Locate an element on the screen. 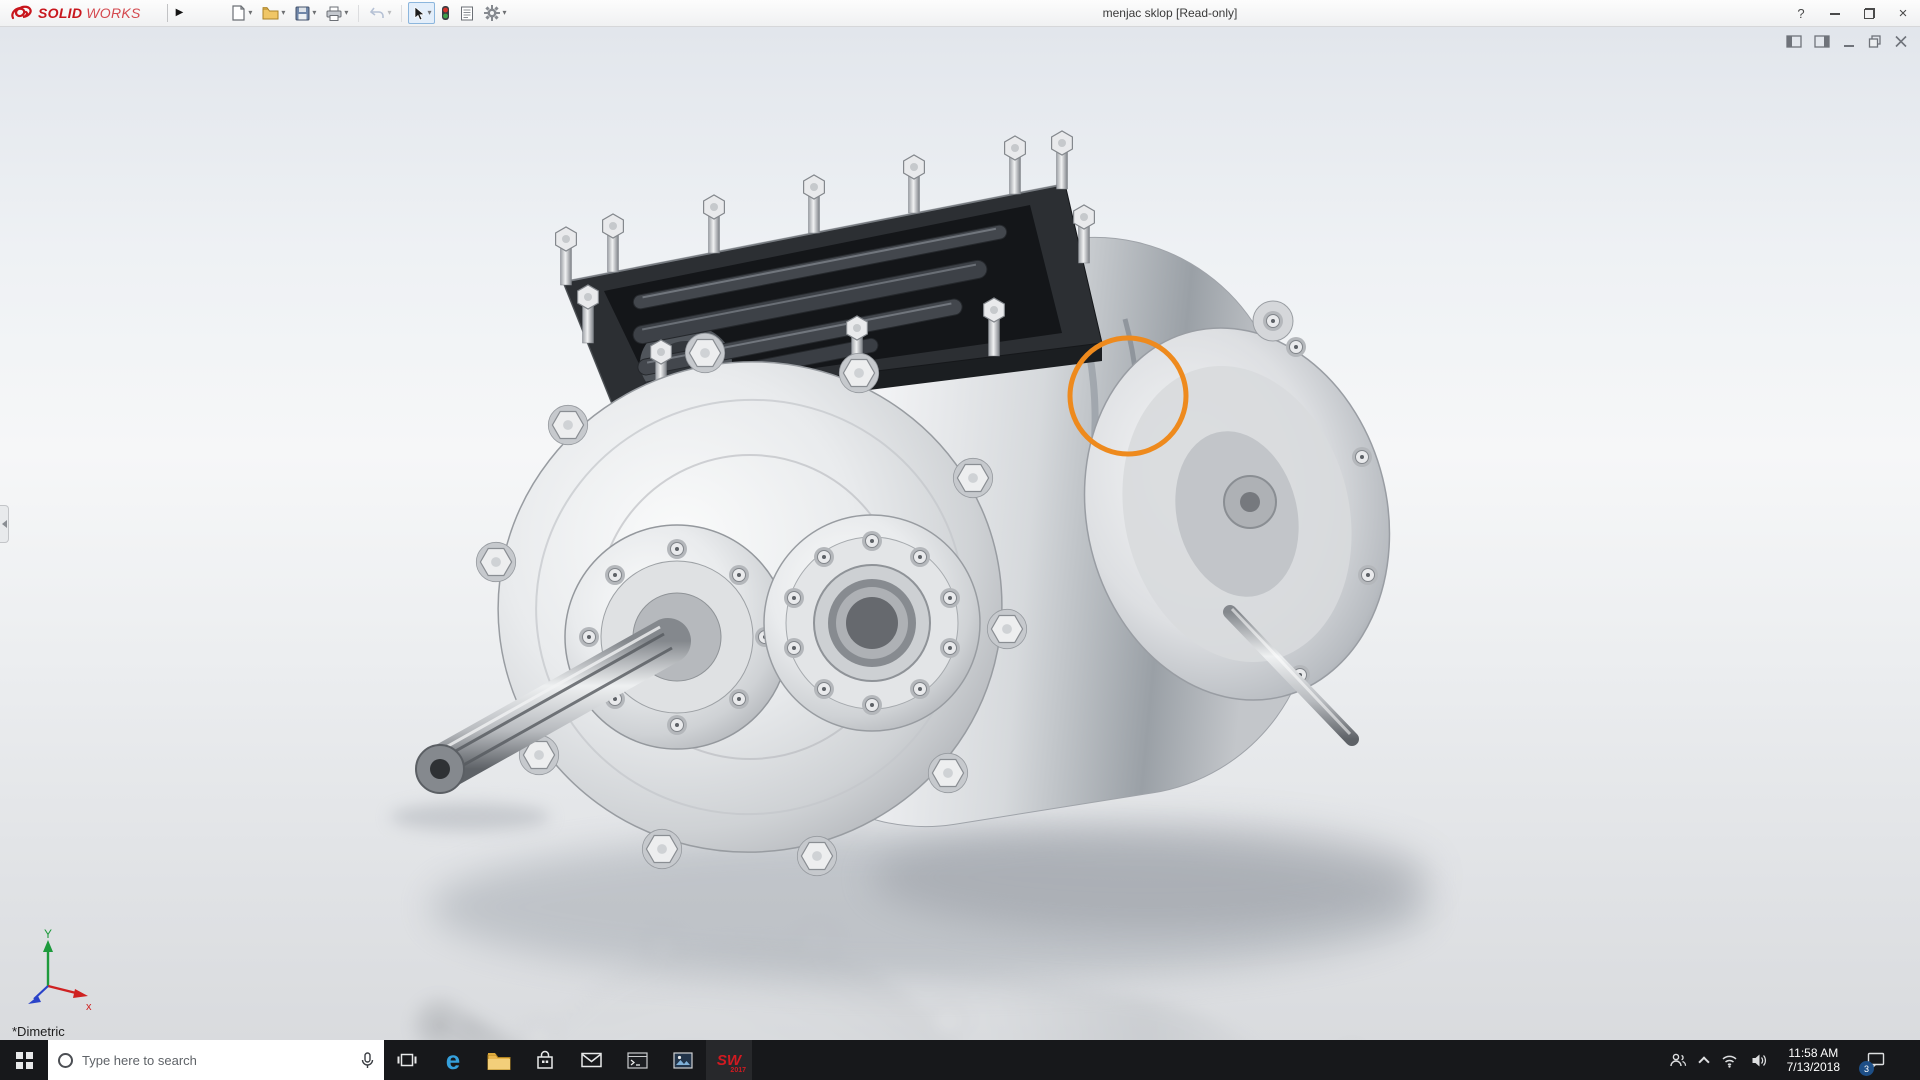 The width and height of the screenshot is (1920, 1080). taskbar-clock: 11:58 AM 7/13/2018 is located at coordinates (1813, 1060).